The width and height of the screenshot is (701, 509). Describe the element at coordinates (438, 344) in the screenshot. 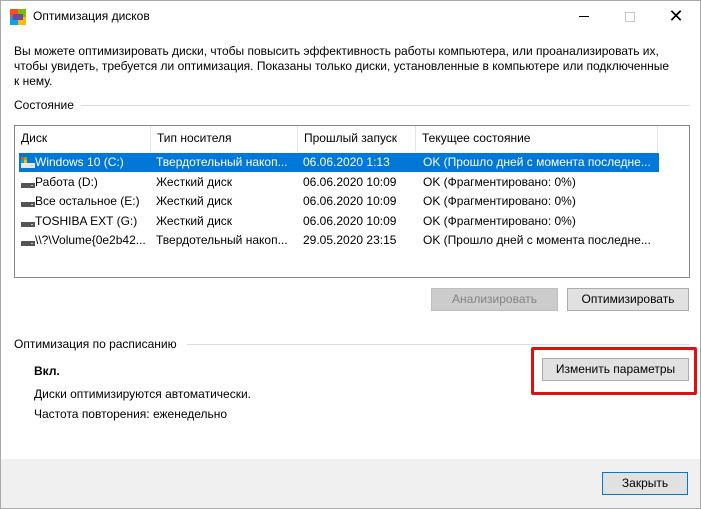

I see `schedule-divider` at that location.